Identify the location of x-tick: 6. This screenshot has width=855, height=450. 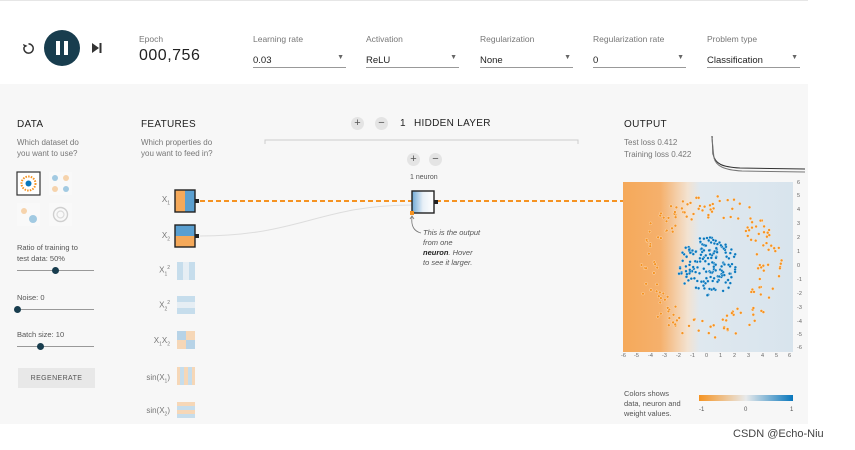
(790, 356).